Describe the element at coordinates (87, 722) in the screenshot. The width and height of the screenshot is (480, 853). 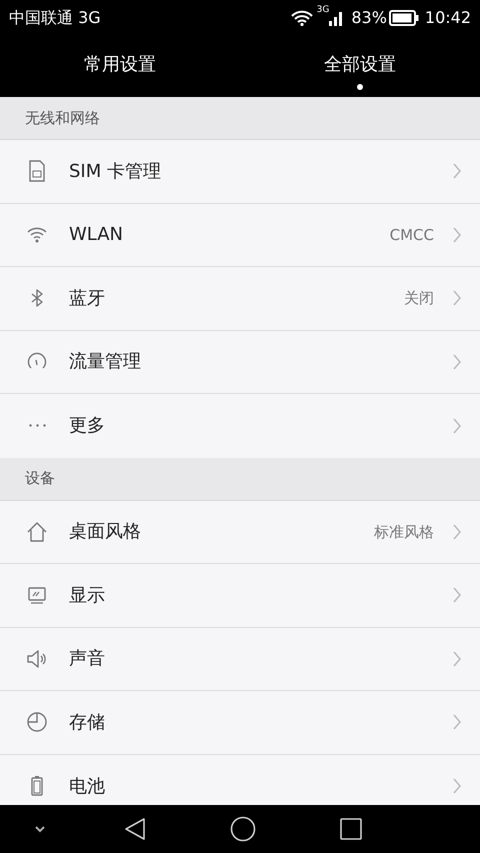
I see `row-label: 存储` at that location.